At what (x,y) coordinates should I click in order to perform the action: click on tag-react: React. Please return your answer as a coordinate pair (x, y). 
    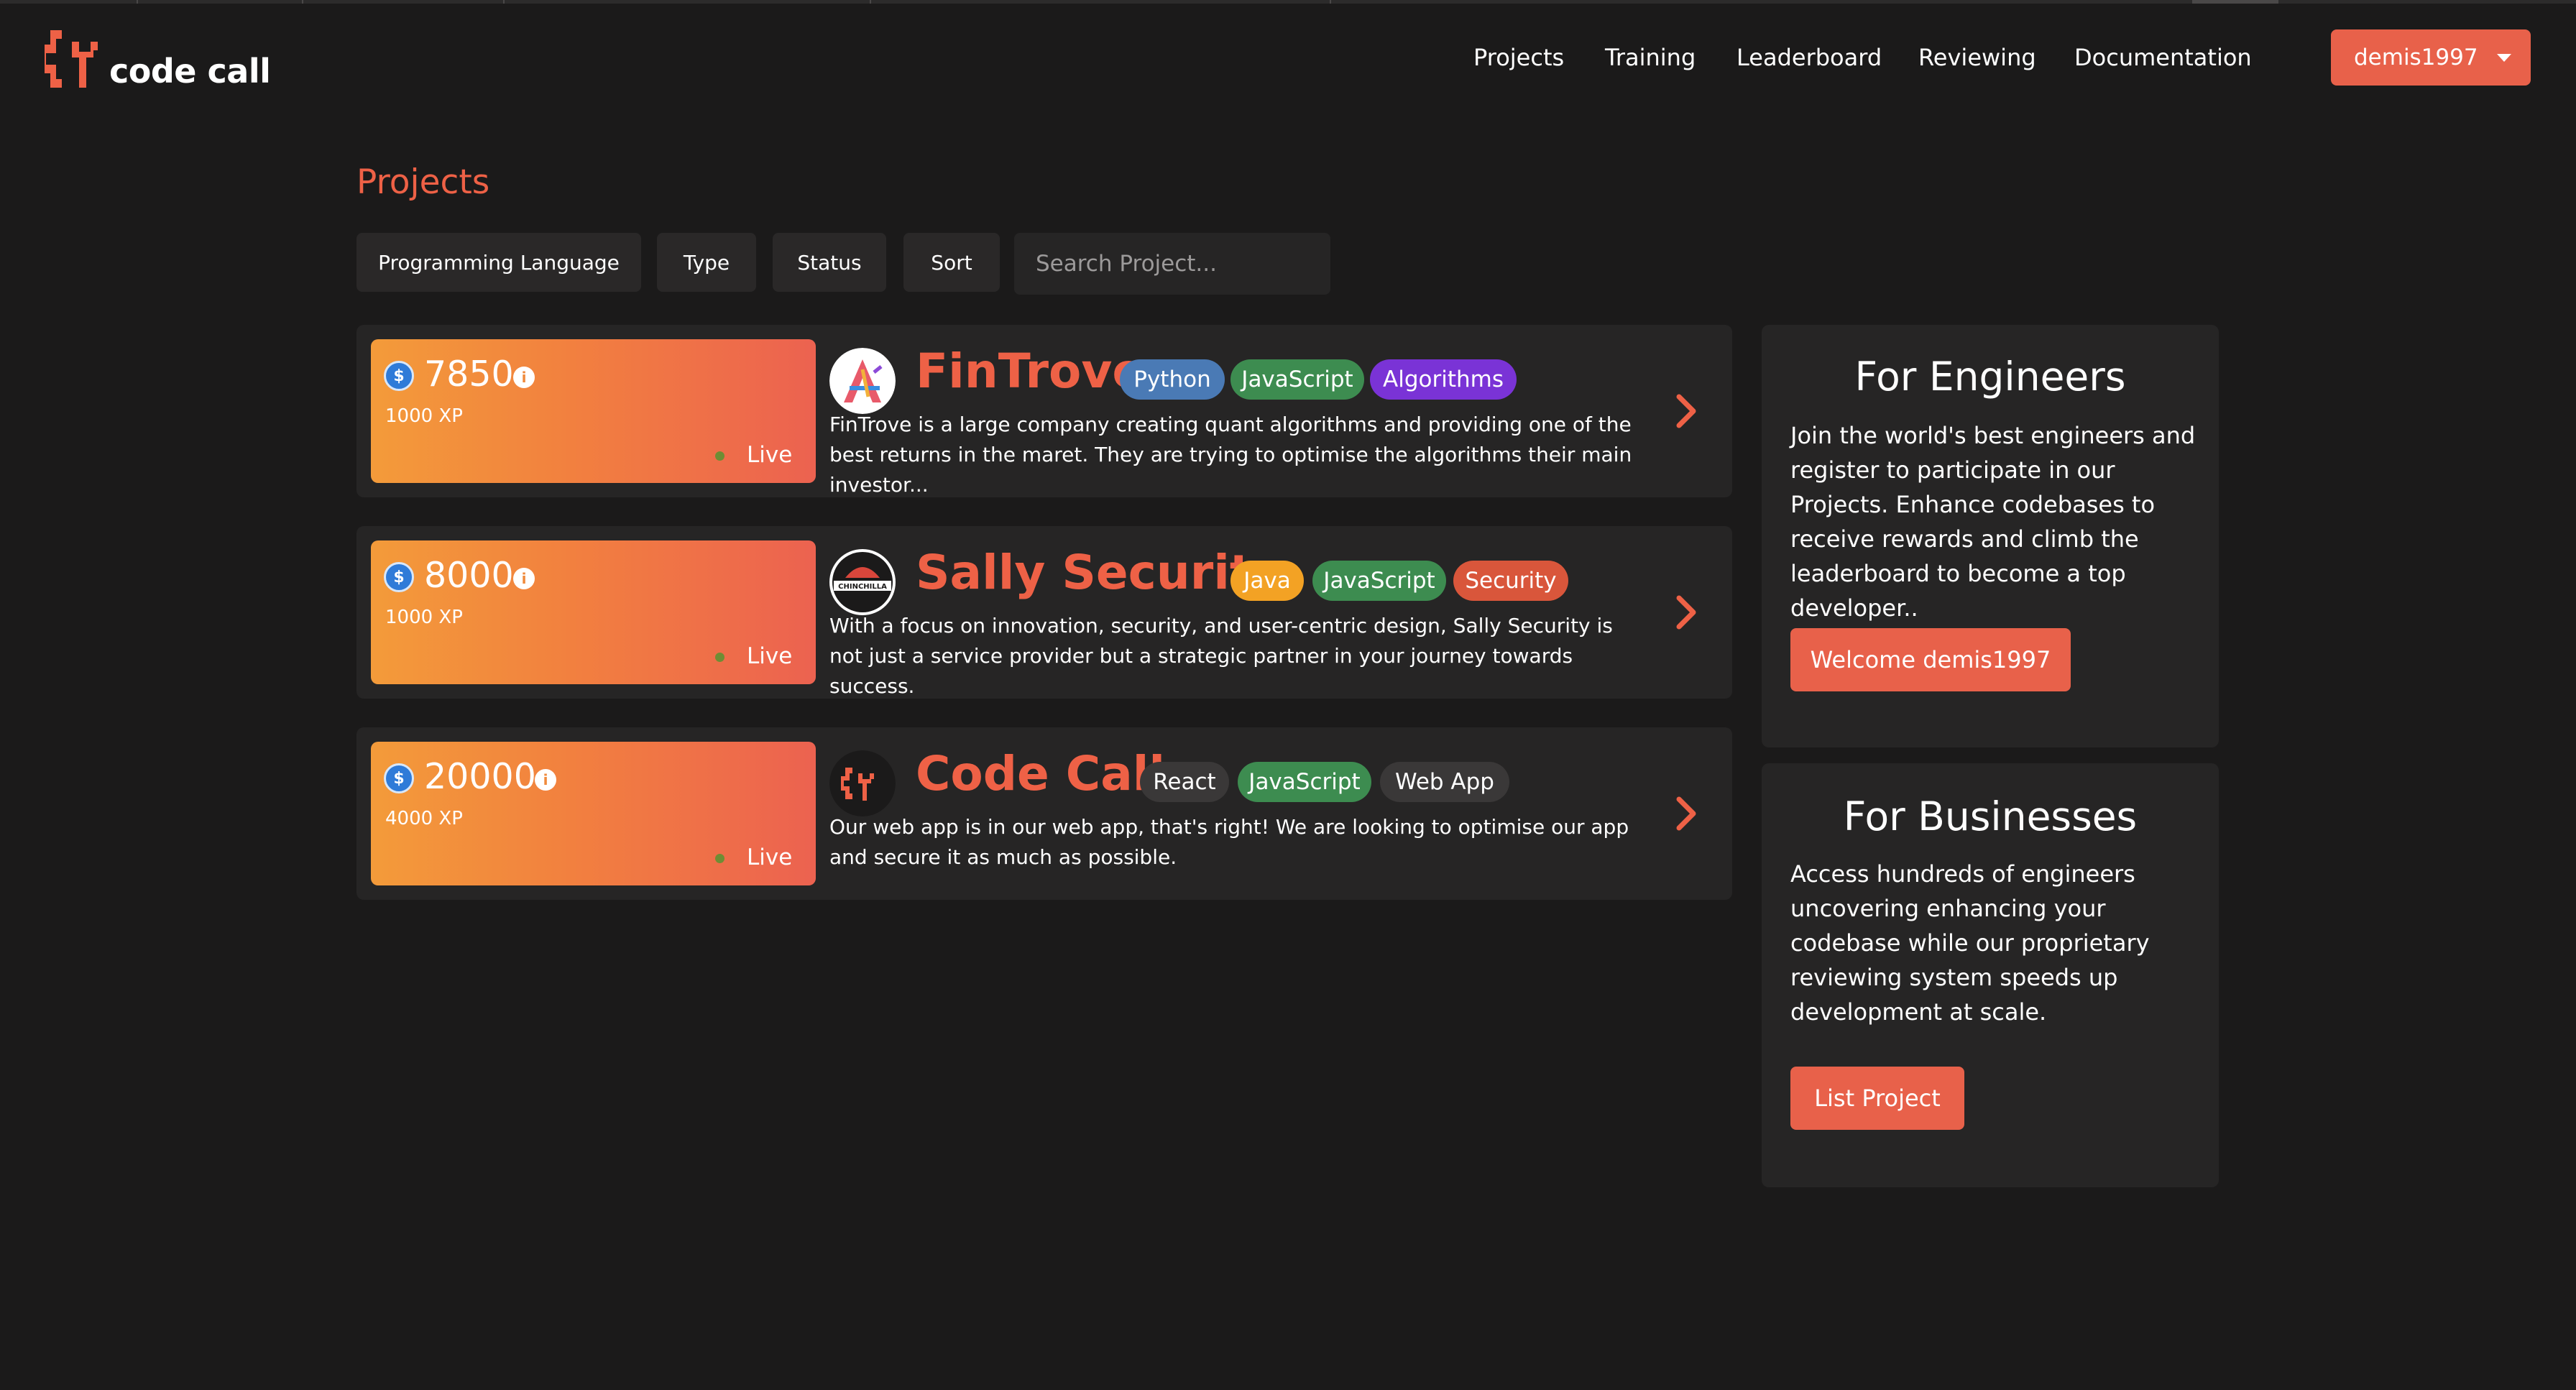
    Looking at the image, I should click on (1184, 782).